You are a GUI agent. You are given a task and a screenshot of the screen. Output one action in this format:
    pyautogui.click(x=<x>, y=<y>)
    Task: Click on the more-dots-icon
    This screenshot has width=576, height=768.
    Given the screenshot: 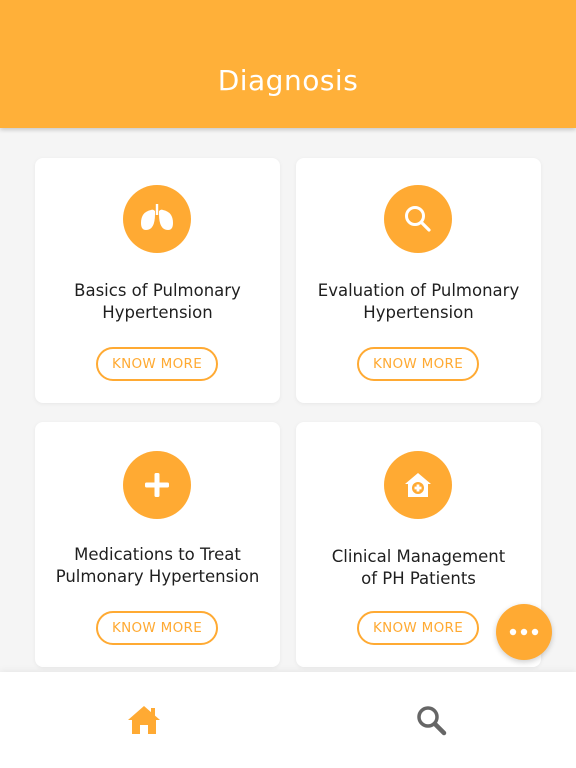 What is the action you would take?
    pyautogui.click(x=524, y=632)
    